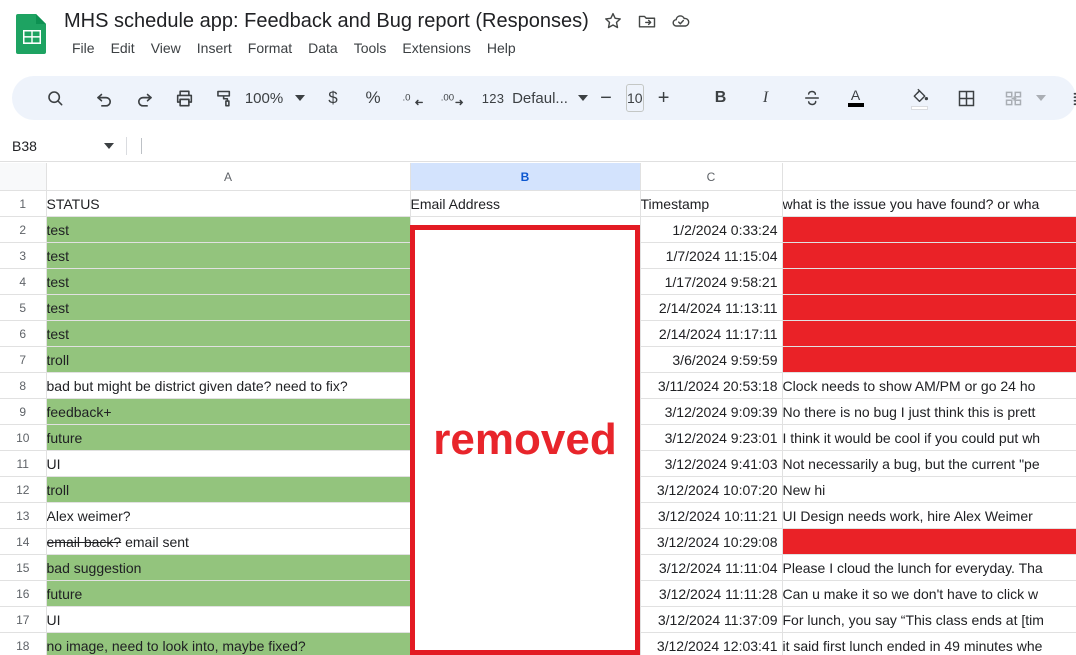 Image resolution: width=1076 pixels, height=655 pixels. Describe the element at coordinates (711, 515) in the screenshot. I see `cell-c13: 3/12/2024 10:11:21` at that location.